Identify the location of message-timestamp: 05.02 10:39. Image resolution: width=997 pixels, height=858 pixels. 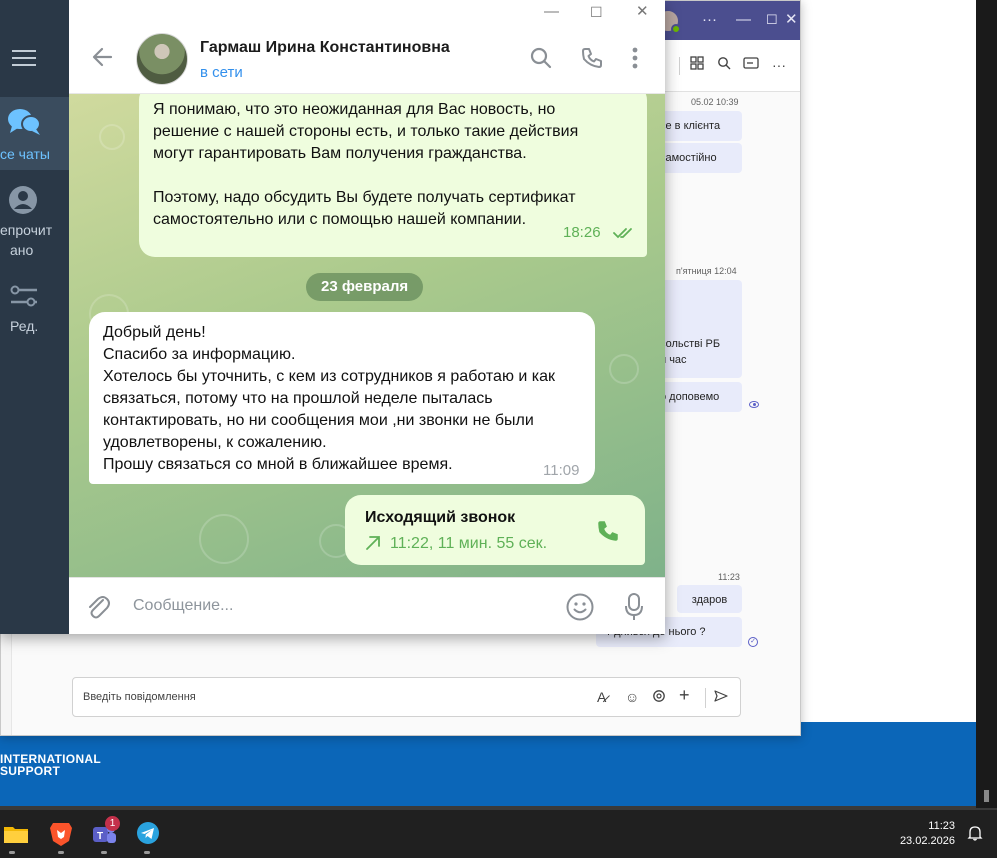
(715, 102).